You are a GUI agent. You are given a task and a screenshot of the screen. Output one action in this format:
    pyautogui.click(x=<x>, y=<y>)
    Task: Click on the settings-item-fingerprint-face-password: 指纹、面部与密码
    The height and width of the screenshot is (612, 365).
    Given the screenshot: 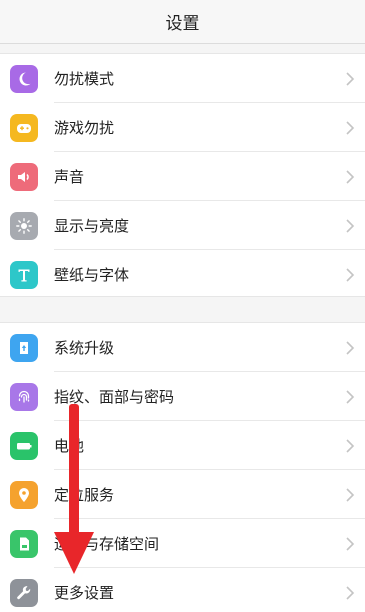 What is the action you would take?
    pyautogui.click(x=182, y=396)
    